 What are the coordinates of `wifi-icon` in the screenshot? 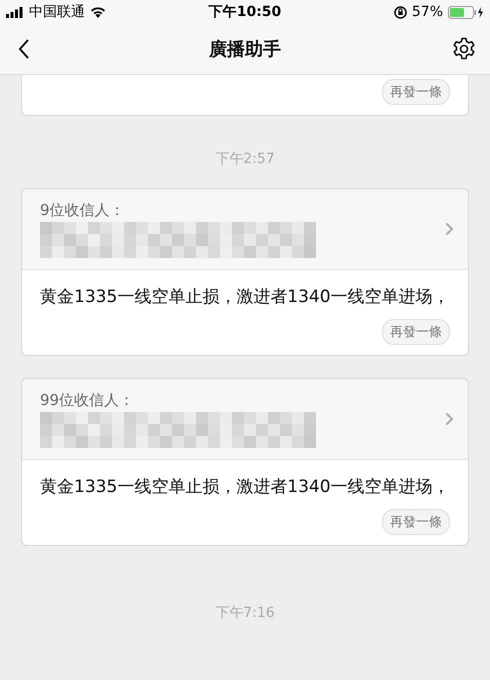 It's located at (98, 12).